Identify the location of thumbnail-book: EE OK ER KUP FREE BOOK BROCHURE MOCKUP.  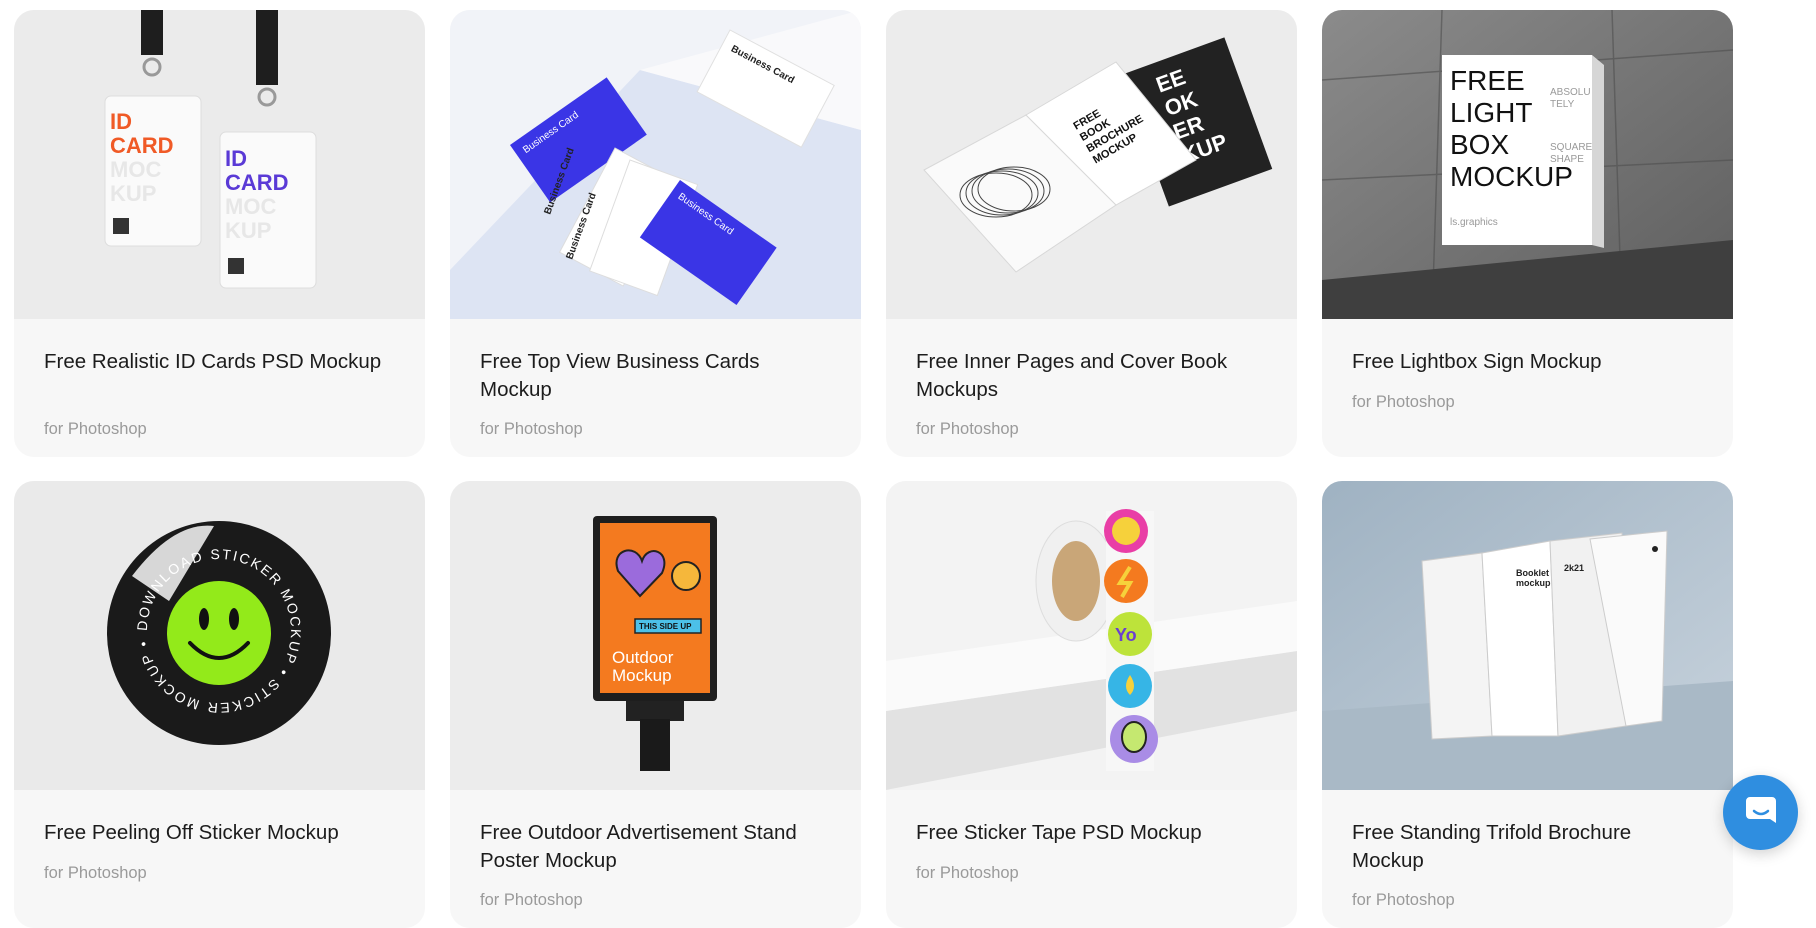
(1091, 164).